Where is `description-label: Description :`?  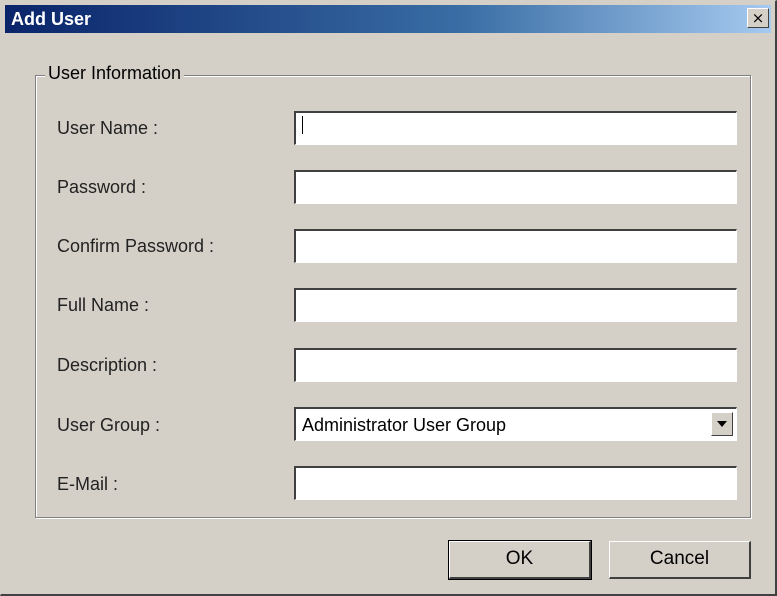
description-label: Description : is located at coordinates (107, 365).